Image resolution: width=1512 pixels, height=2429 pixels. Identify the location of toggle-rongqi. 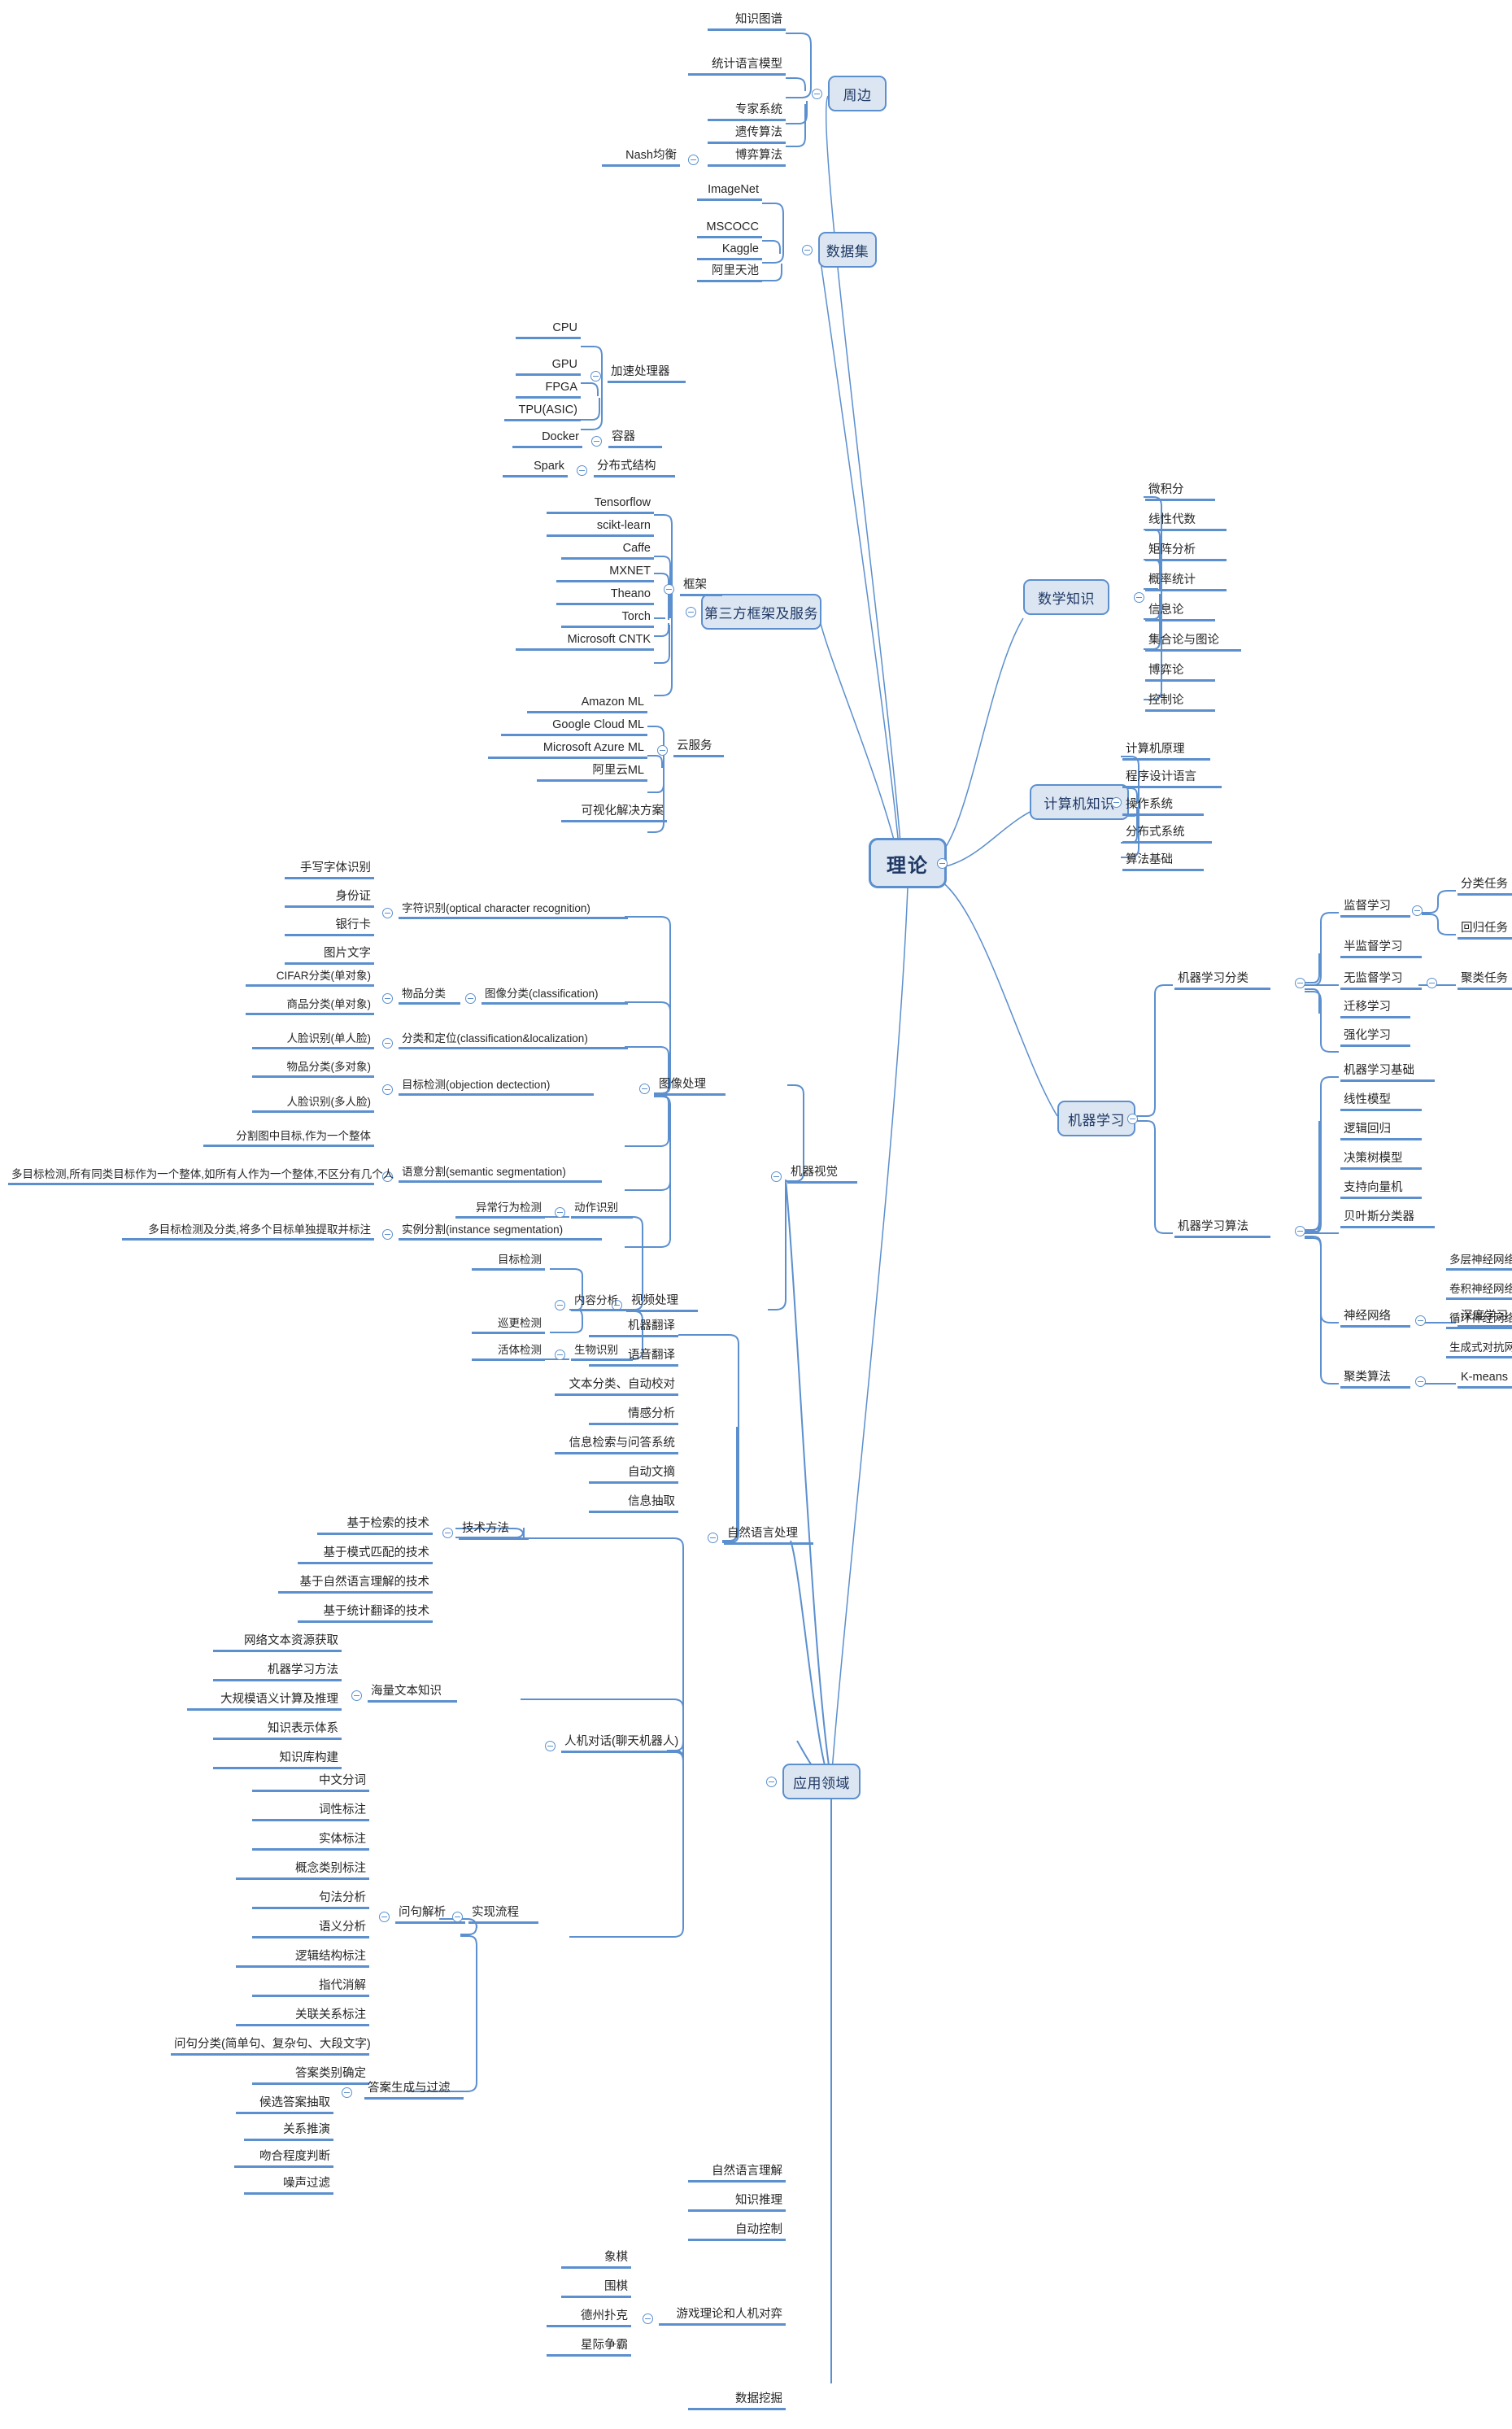
(596, 441).